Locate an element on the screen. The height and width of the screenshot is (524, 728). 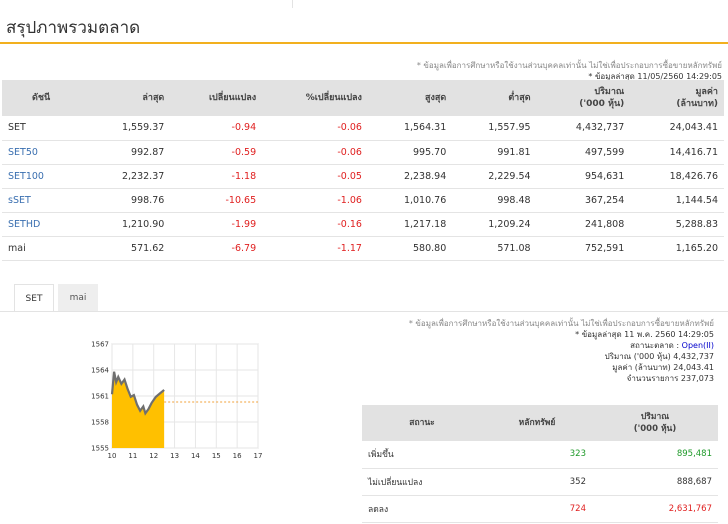
cell-pct: -1.06 is located at coordinates (315, 200).